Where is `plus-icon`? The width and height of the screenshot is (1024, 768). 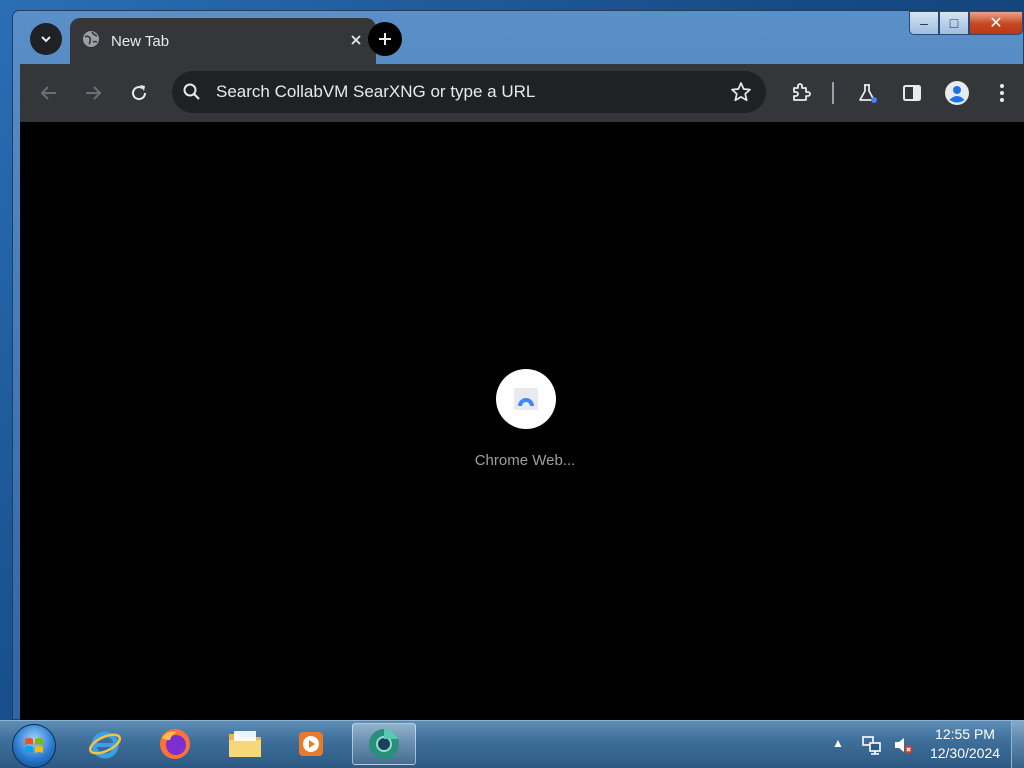 plus-icon is located at coordinates (385, 39).